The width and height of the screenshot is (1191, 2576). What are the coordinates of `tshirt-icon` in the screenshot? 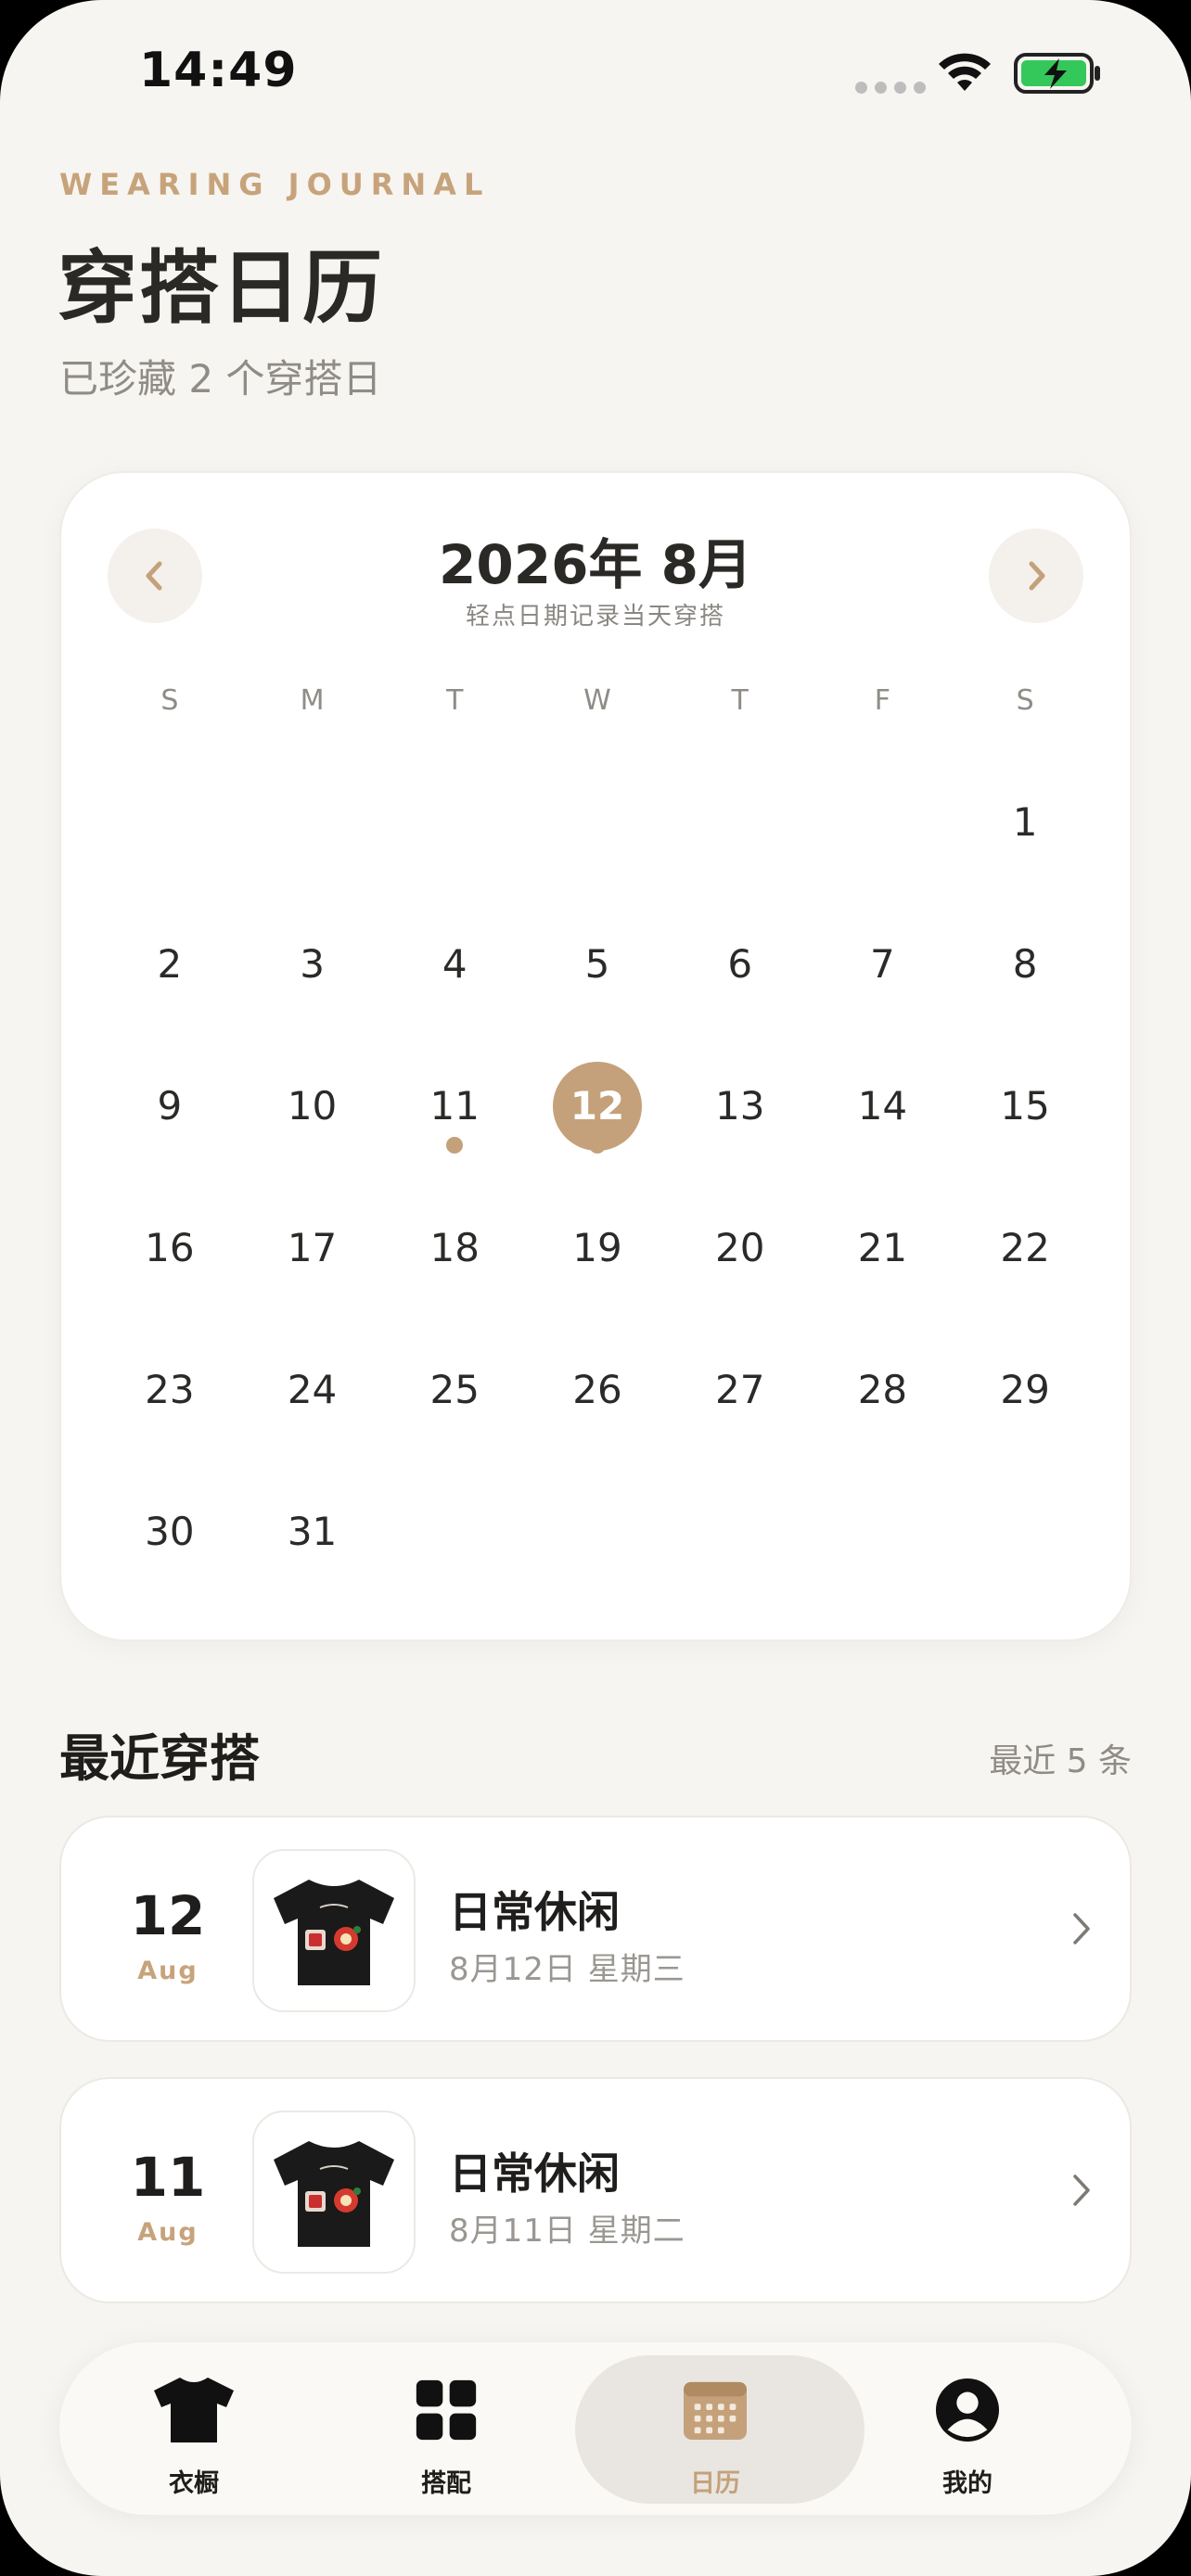 It's located at (194, 2410).